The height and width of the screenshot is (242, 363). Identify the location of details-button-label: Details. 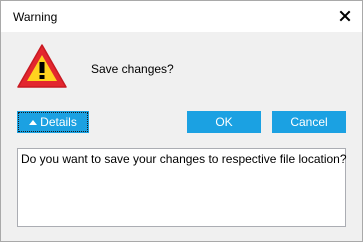
(58, 122).